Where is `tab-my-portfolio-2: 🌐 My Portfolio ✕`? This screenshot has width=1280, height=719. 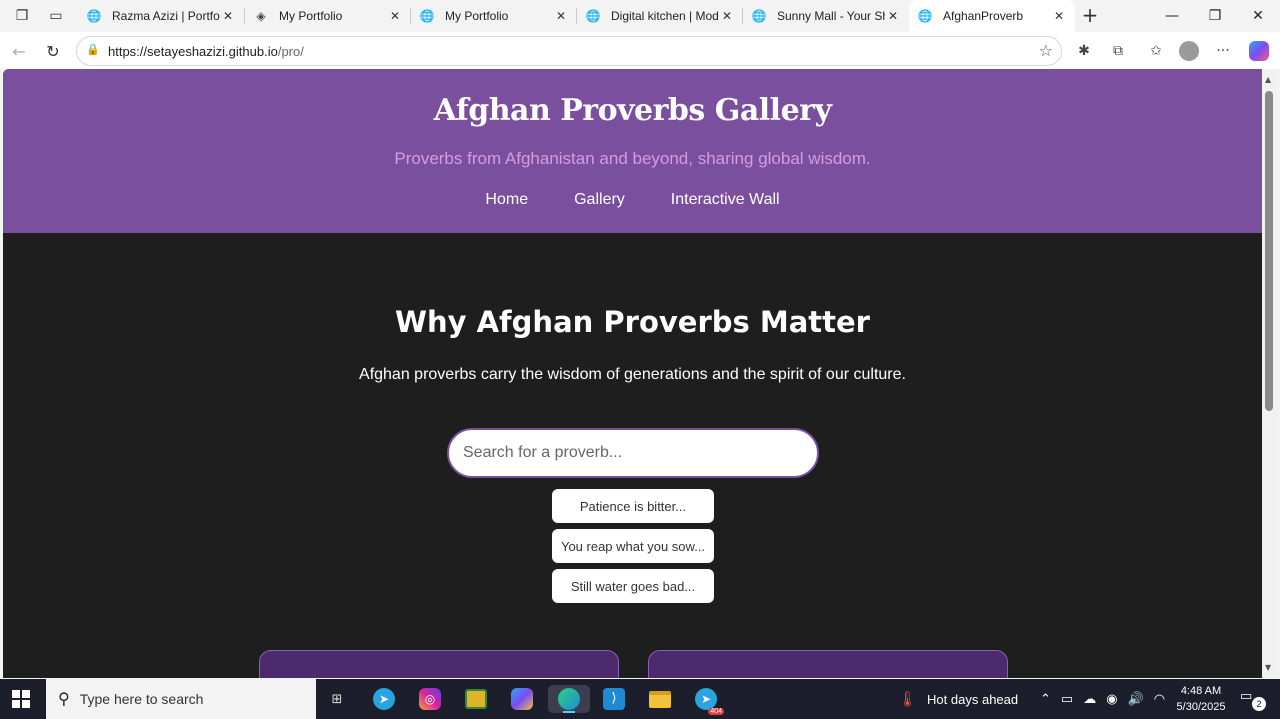
tab-my-portfolio-2: 🌐 My Portfolio ✕ is located at coordinates (494, 16).